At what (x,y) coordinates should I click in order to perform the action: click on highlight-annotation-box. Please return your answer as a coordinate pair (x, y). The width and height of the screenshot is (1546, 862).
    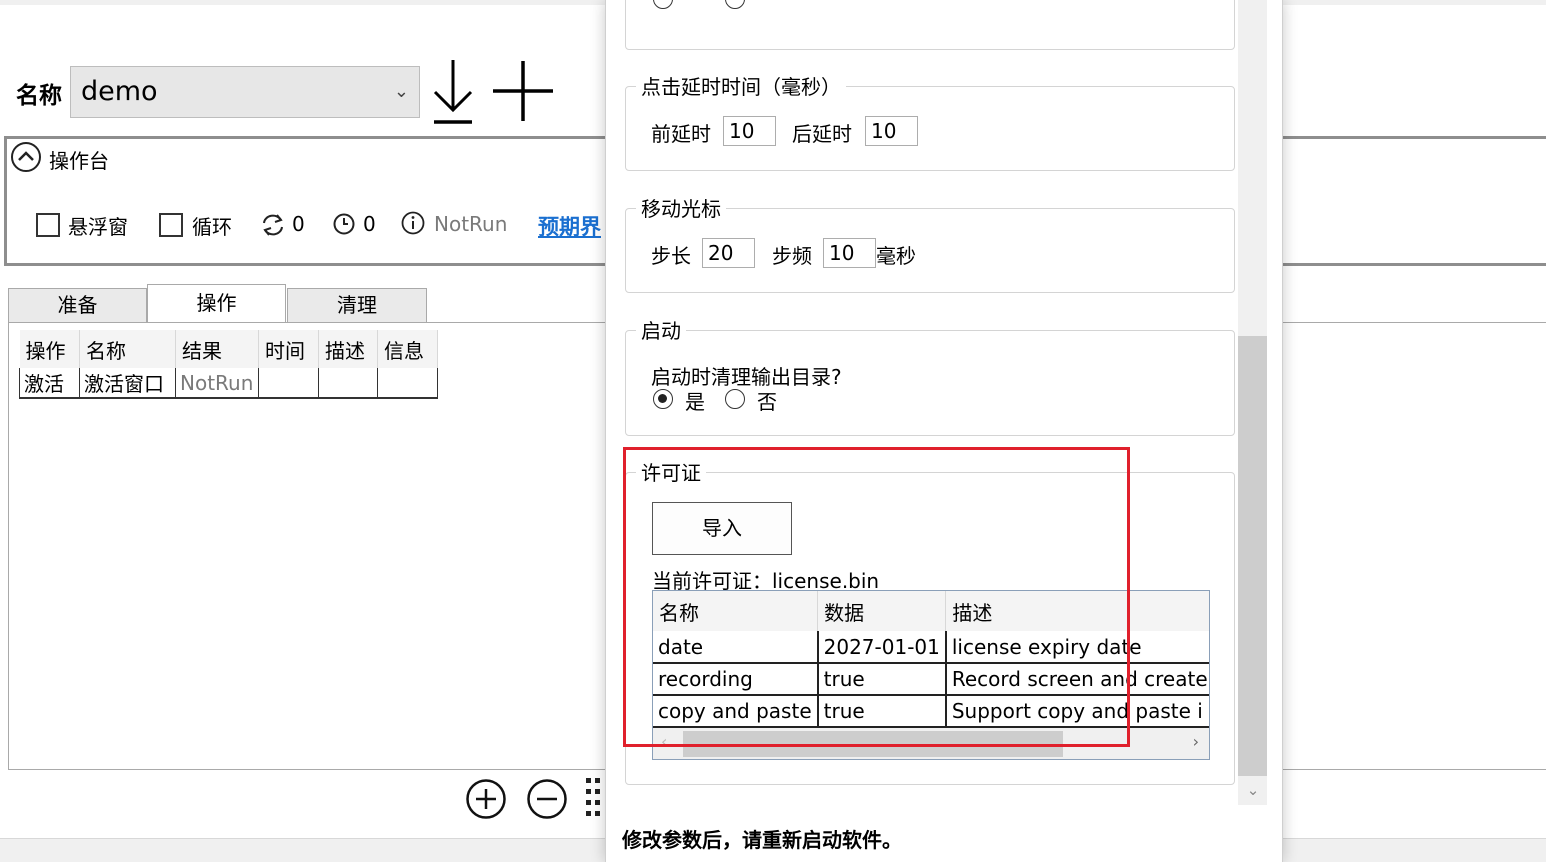
    Looking at the image, I should click on (876, 597).